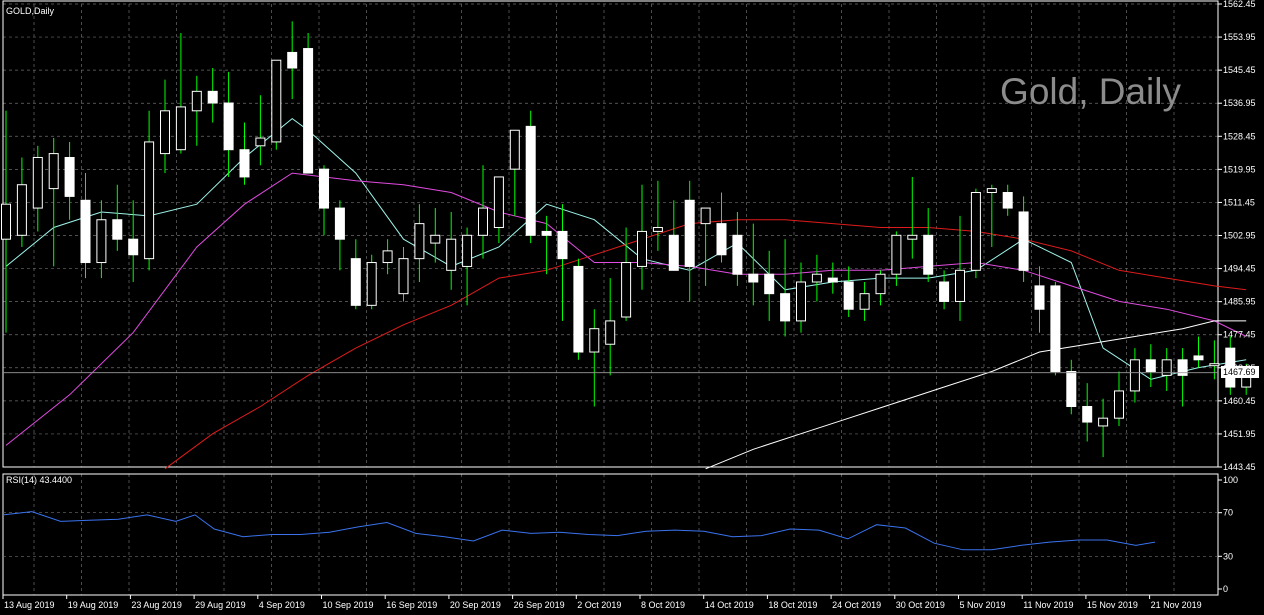  What do you see at coordinates (1239, 169) in the screenshot?
I see `price-tick-label: 1519.95` at bounding box center [1239, 169].